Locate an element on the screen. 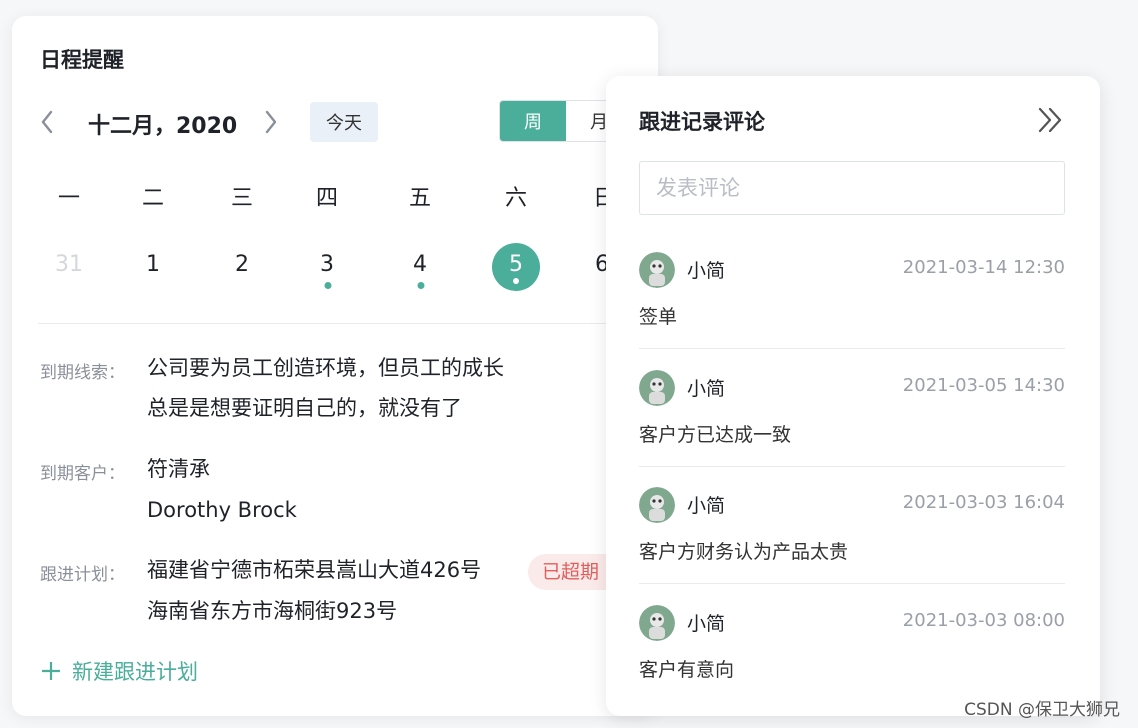  follow-plan-1: 福建省宁德市柘荣县嵩山大道426号 is located at coordinates (314, 570).